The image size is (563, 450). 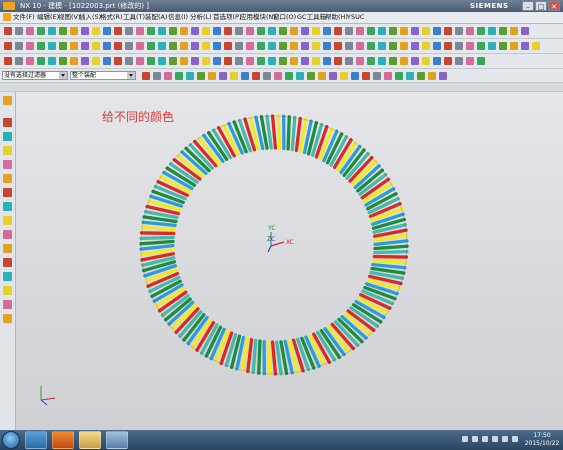 What do you see at coordinates (541, 6) in the screenshot?
I see `maximize-button: □` at bounding box center [541, 6].